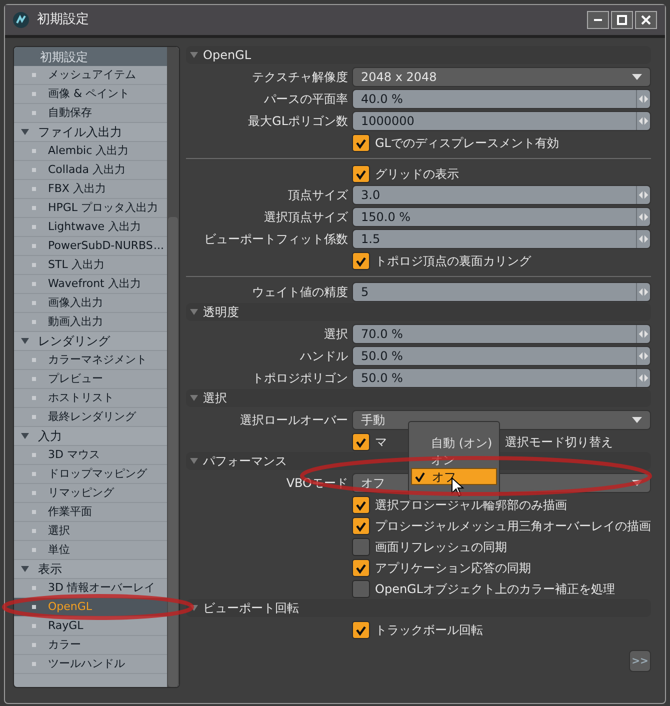  Describe the element at coordinates (501, 77) in the screenshot. I see `dropdown: 2048 x 2048` at that location.